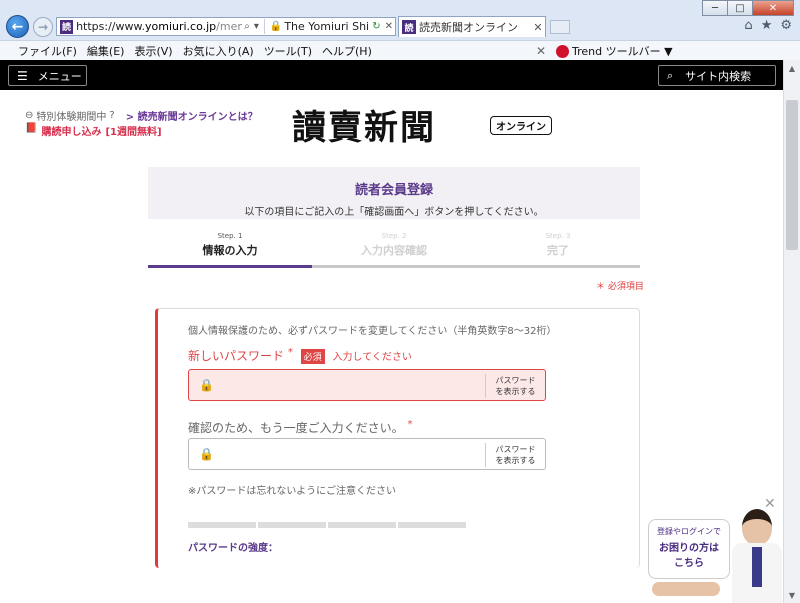 The width and height of the screenshot is (800, 603). Describe the element at coordinates (312, 356) in the screenshot. I see `required-badge: 必須` at that location.